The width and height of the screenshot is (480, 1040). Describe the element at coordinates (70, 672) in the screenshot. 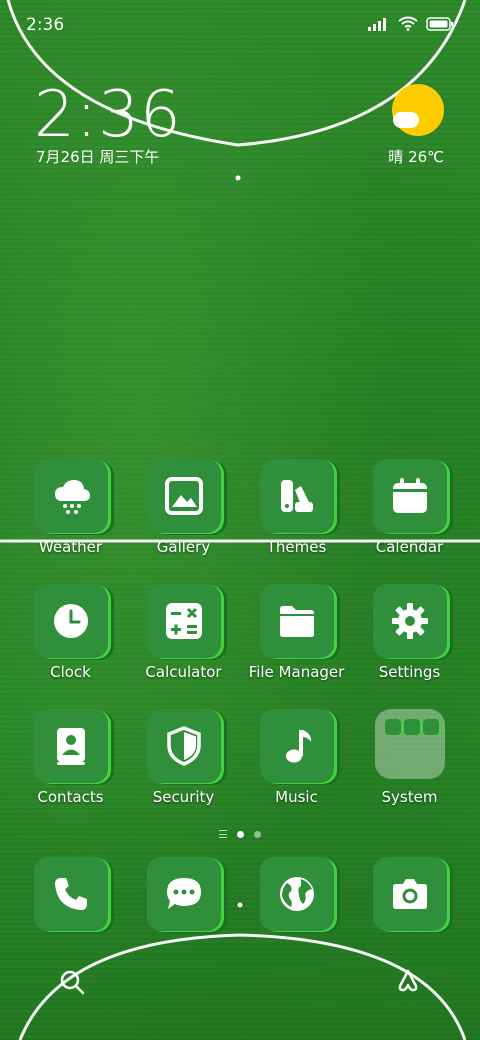

I see `app-label: Clock` at that location.